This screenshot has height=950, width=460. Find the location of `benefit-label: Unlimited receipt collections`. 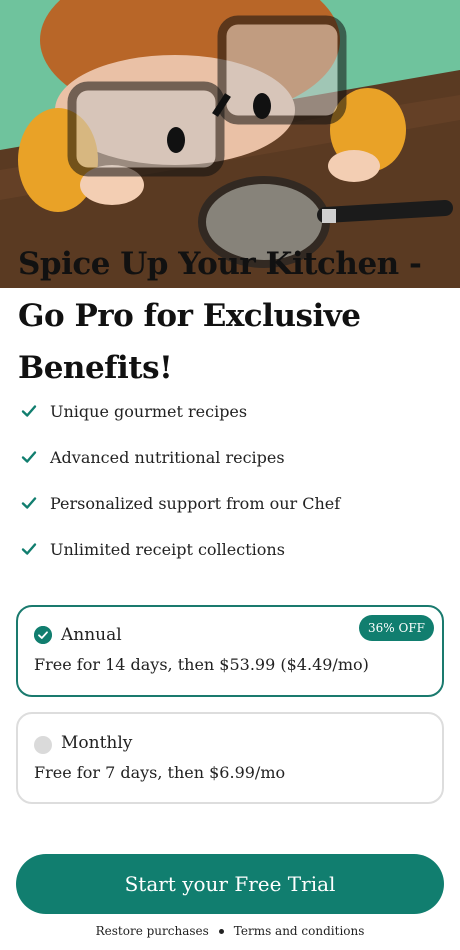

benefit-label: Unlimited receipt collections is located at coordinates (167, 549).